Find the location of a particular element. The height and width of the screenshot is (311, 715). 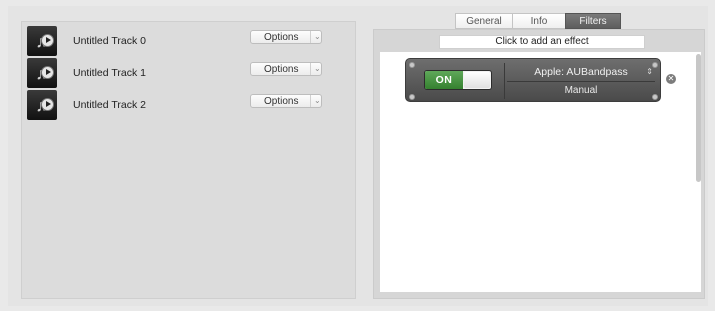

effect-selector: Apple: AUBandpass ⇕ is located at coordinates (581, 72).